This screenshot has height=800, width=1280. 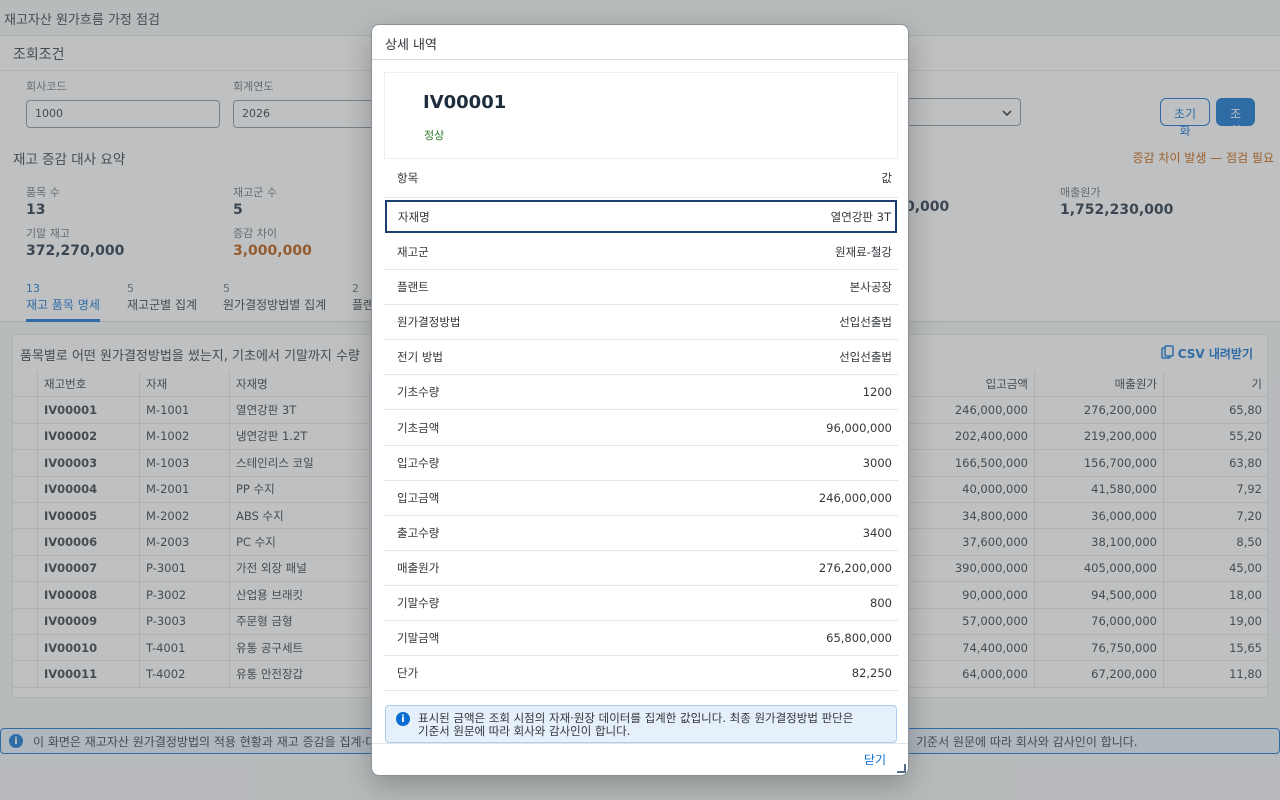 I want to click on detail-row: 입고수량 3000, so click(x=641, y=463).